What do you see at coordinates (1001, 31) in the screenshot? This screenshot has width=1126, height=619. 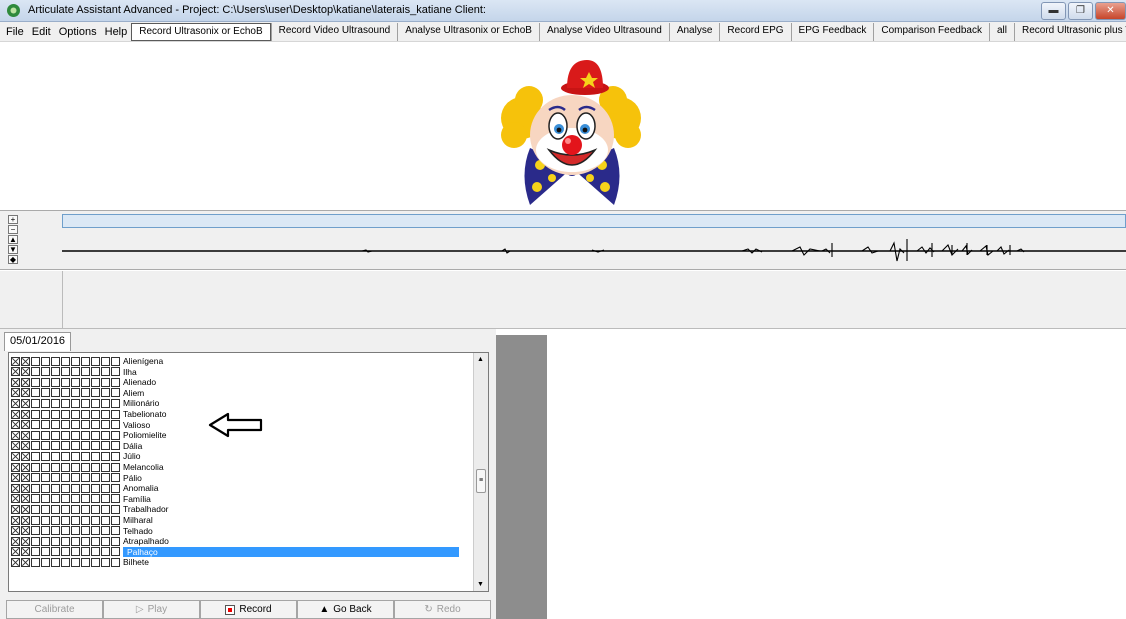 I see `tab-all: all` at bounding box center [1001, 31].